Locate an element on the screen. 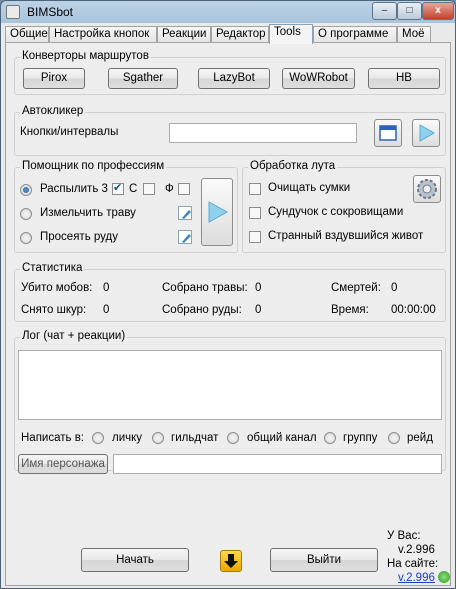 The width and height of the screenshot is (456, 589). tab-tools: Tools is located at coordinates (291, 34).